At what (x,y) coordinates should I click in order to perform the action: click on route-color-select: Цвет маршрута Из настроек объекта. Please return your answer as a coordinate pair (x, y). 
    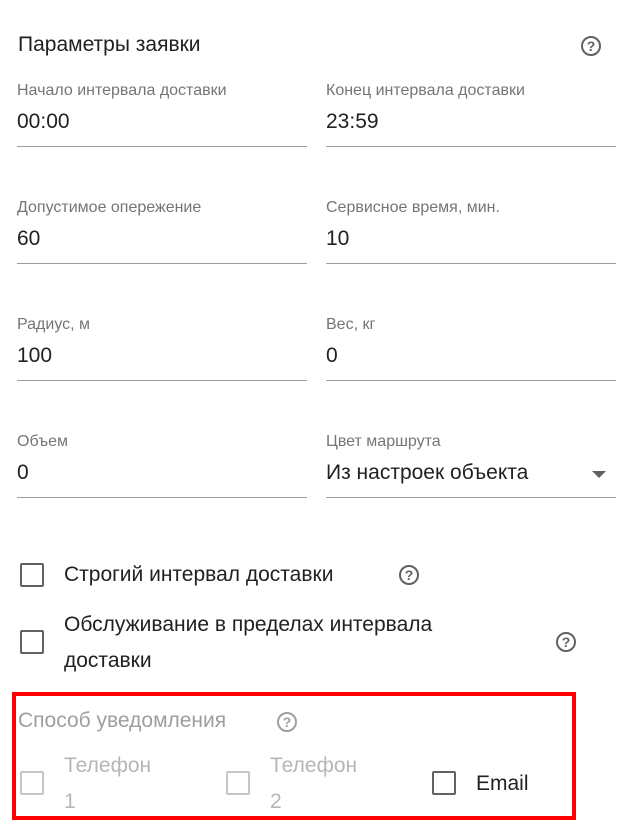
    Looking at the image, I should click on (471, 465).